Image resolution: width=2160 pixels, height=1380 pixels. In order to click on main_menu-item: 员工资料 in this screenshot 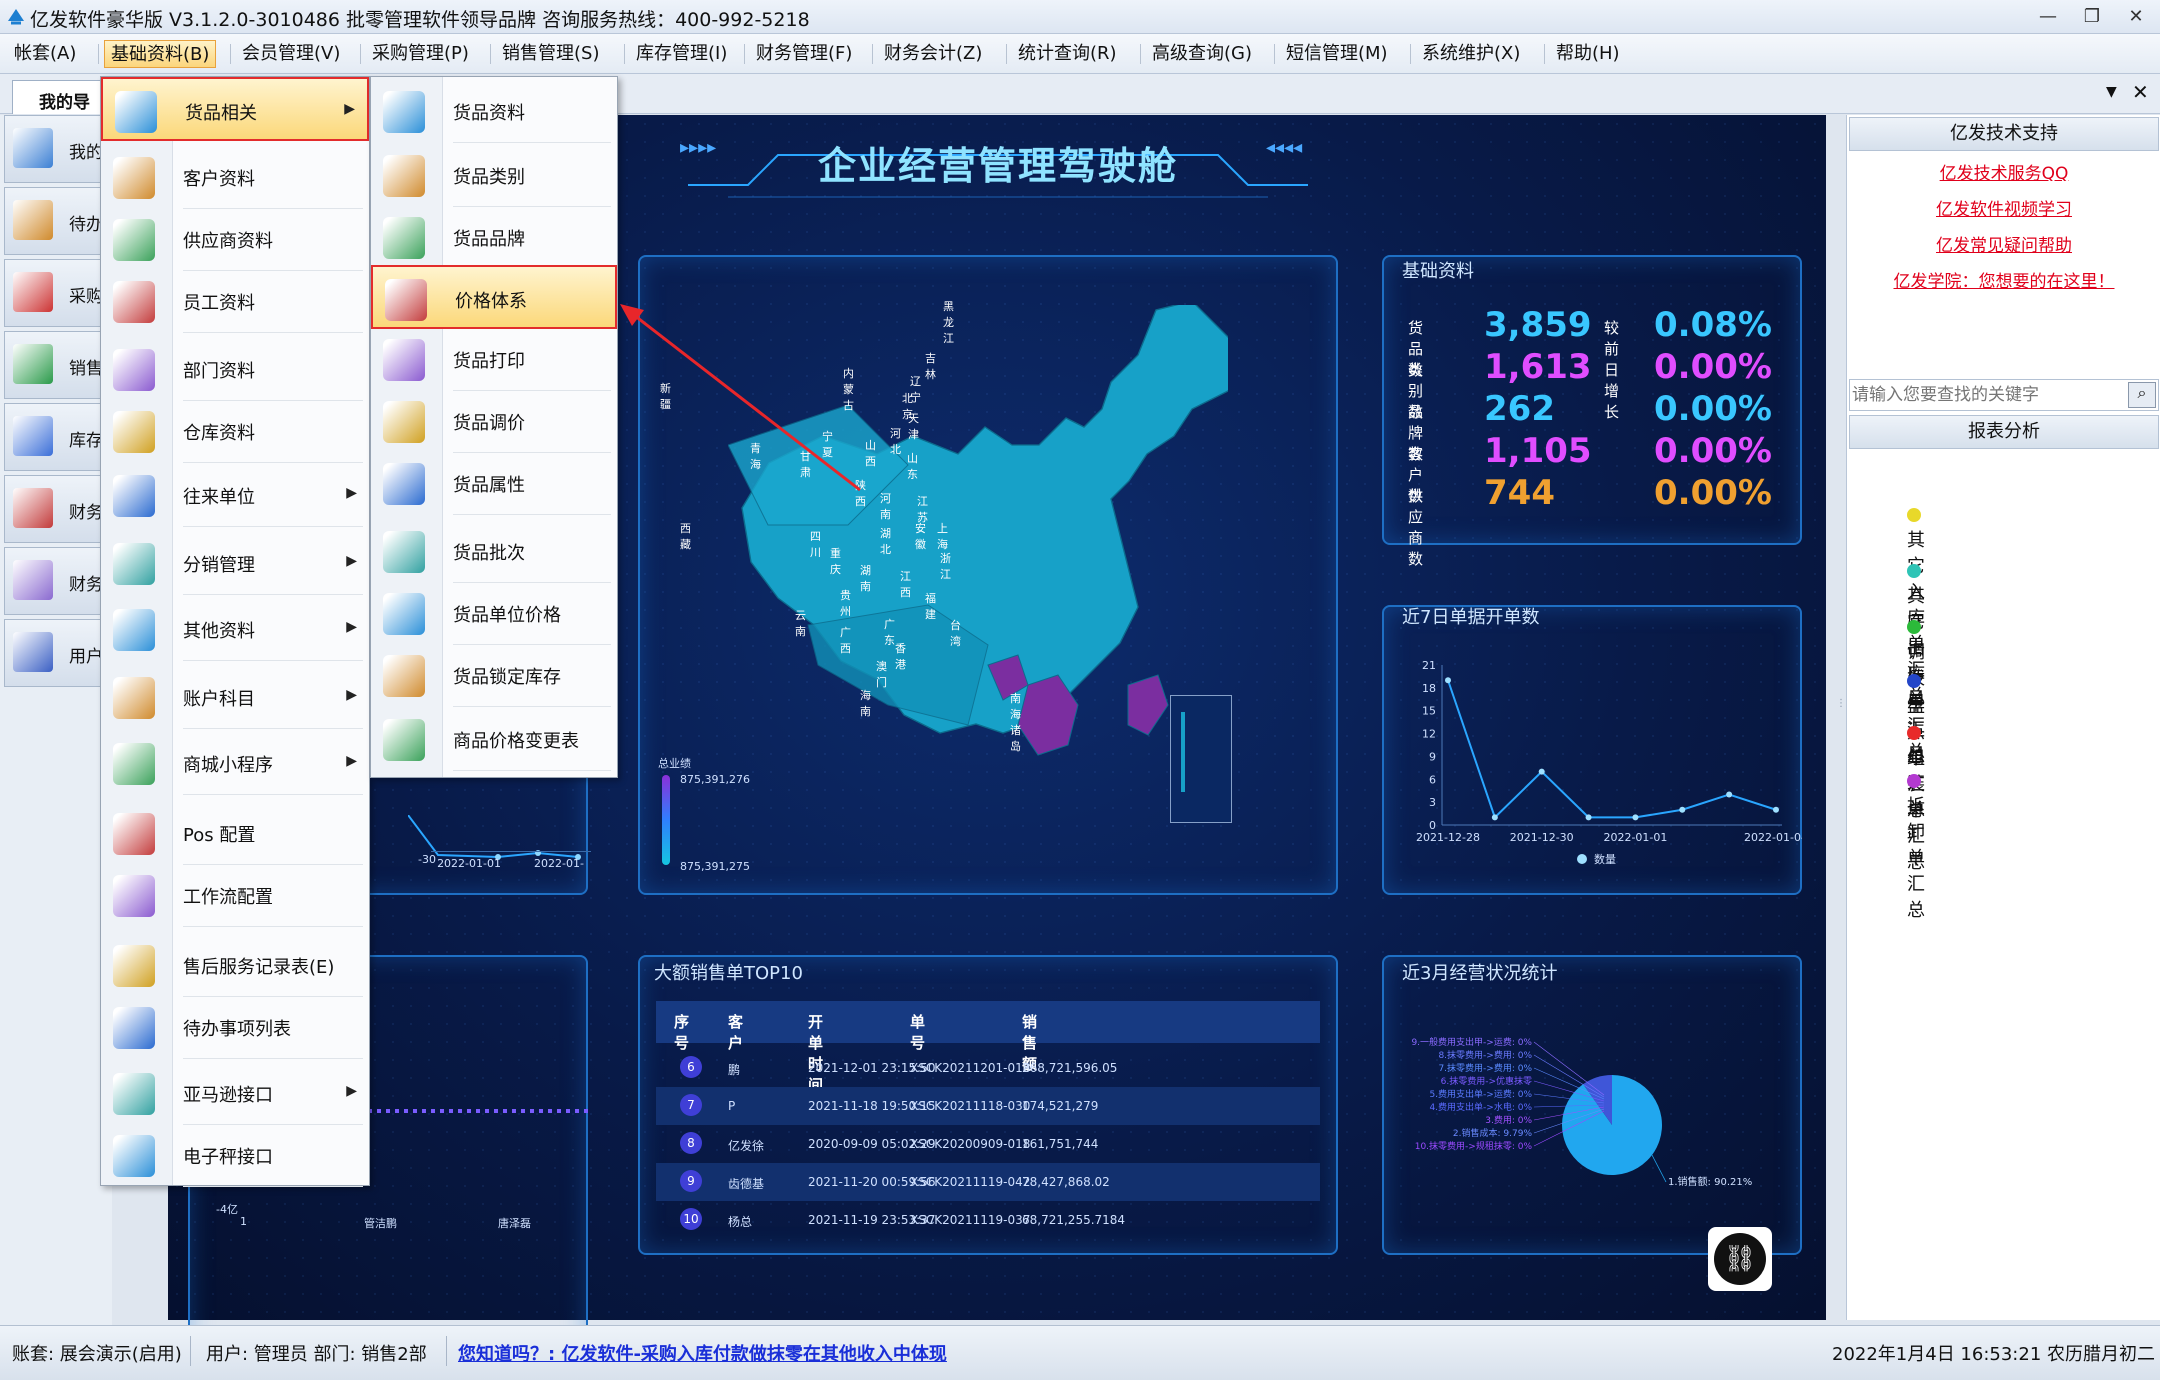, I will do `click(235, 301)`.